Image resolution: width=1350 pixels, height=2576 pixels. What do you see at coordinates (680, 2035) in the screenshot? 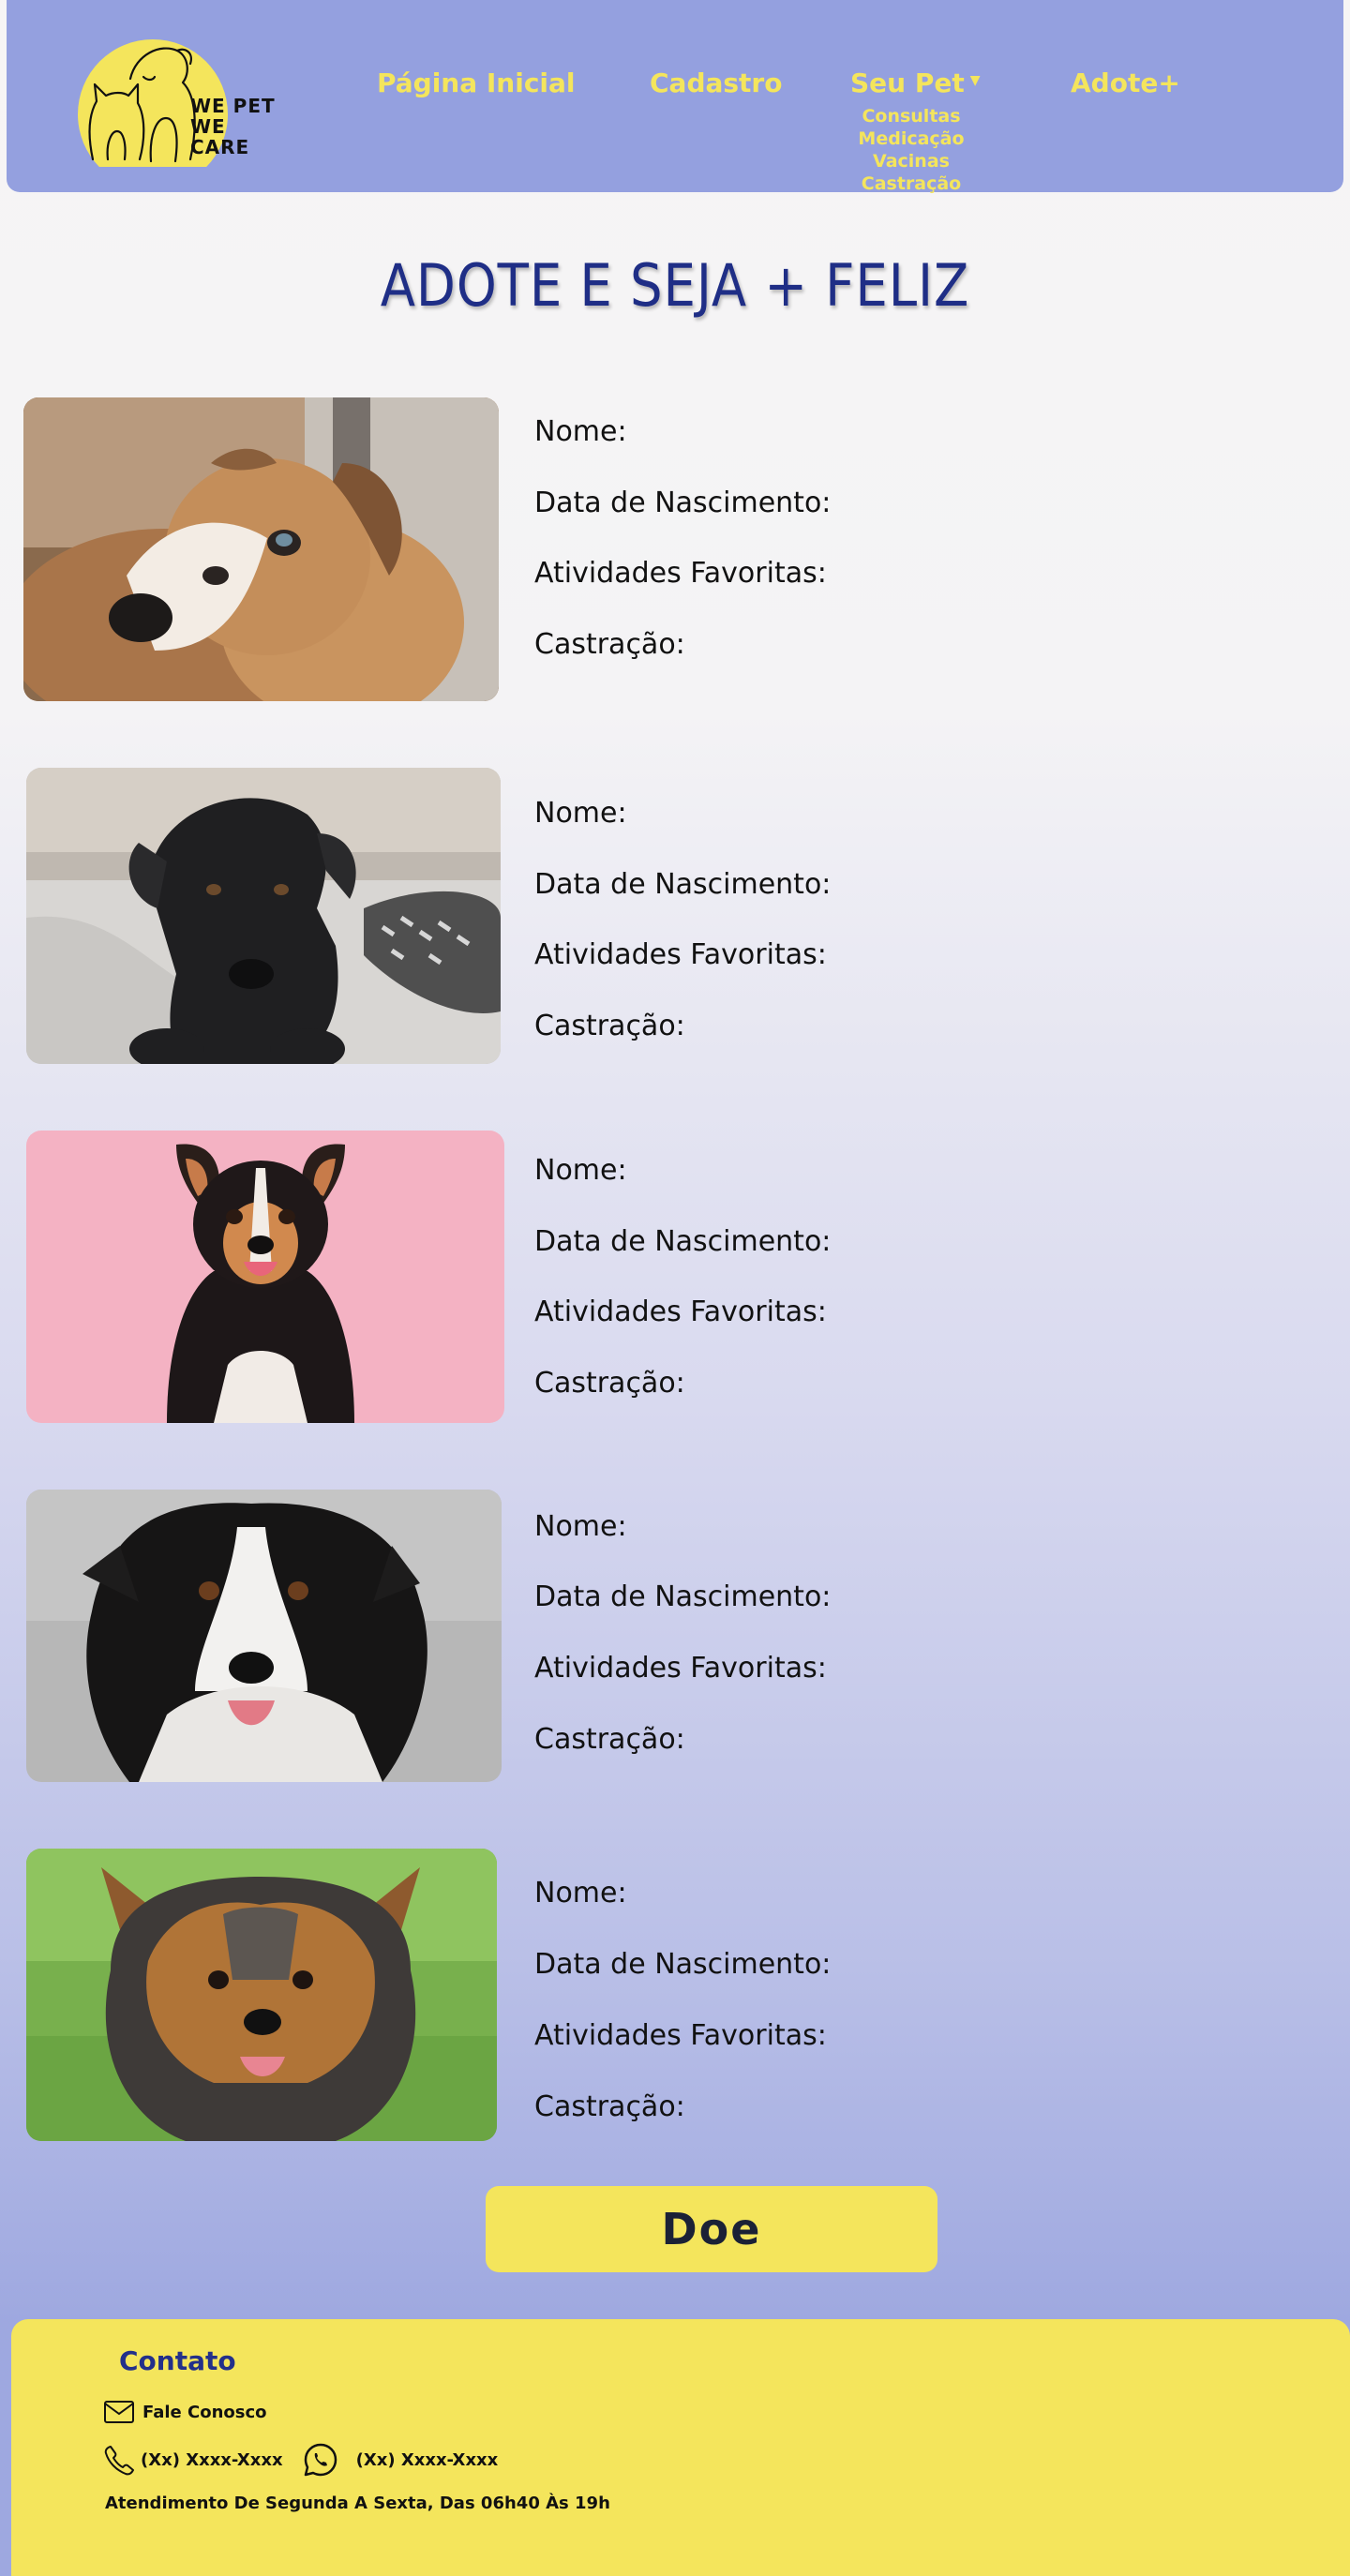
I see `dog-5-activities-label: Atividades Favoritas:` at bounding box center [680, 2035].